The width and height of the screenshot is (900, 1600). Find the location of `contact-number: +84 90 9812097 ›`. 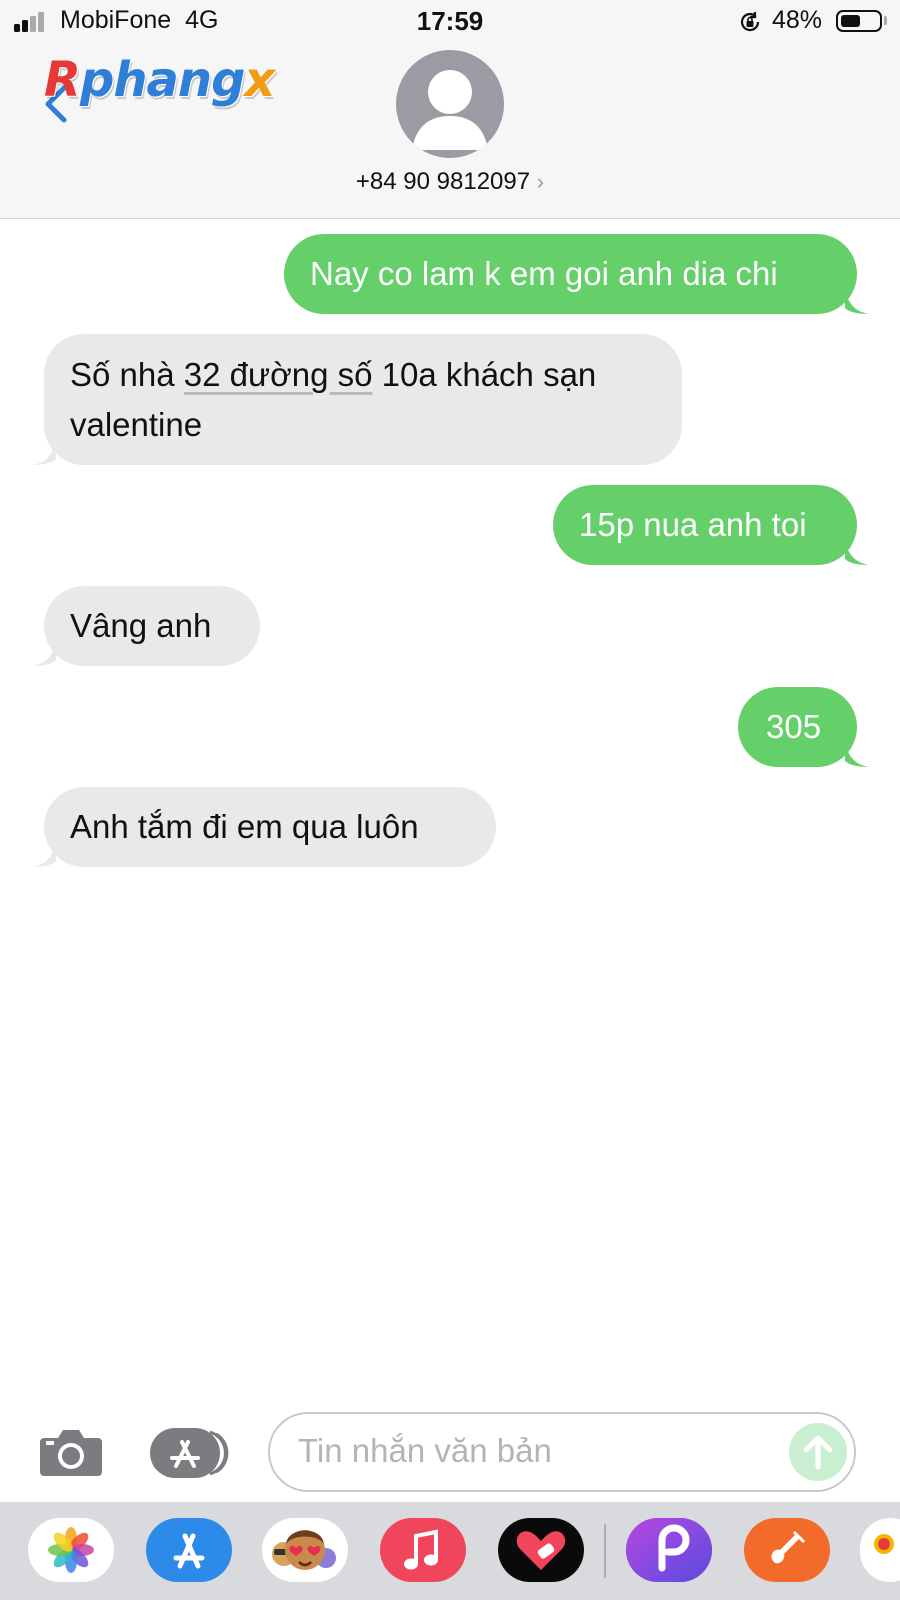

contact-number: +84 90 9812097 › is located at coordinates (450, 182).